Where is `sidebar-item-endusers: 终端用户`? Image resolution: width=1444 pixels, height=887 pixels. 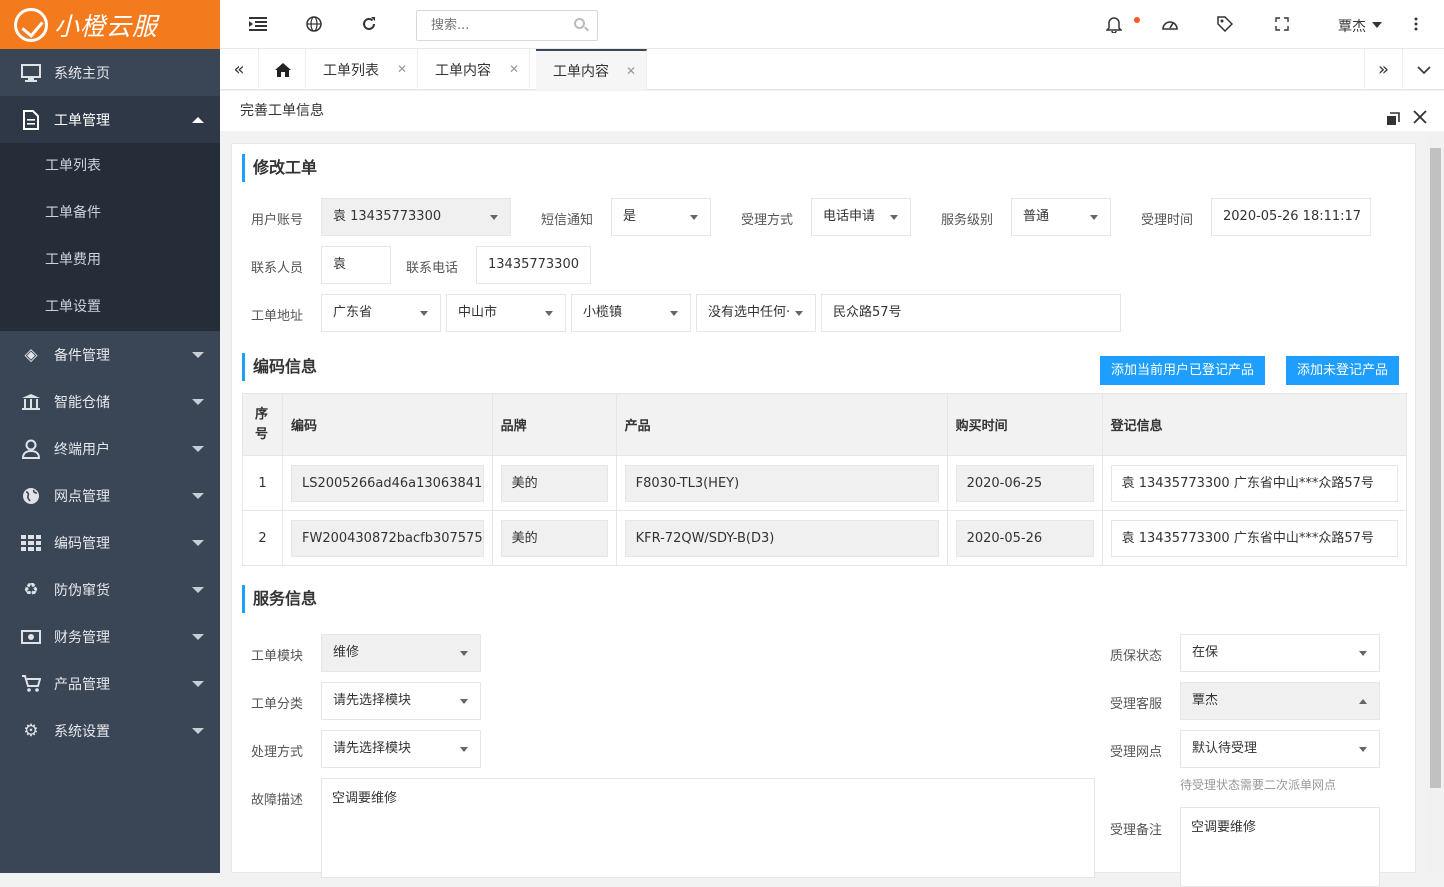 sidebar-item-endusers: 终端用户 is located at coordinates (110, 448).